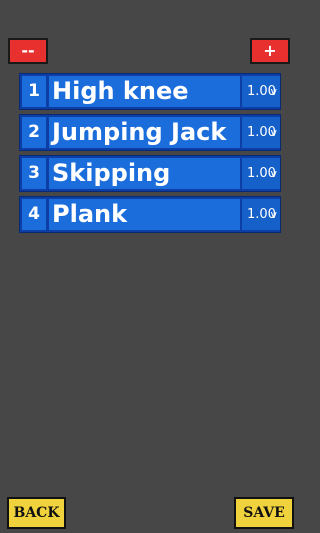  I want to click on exercise-row: 1 High knee 1.00 v, so click(150, 91).